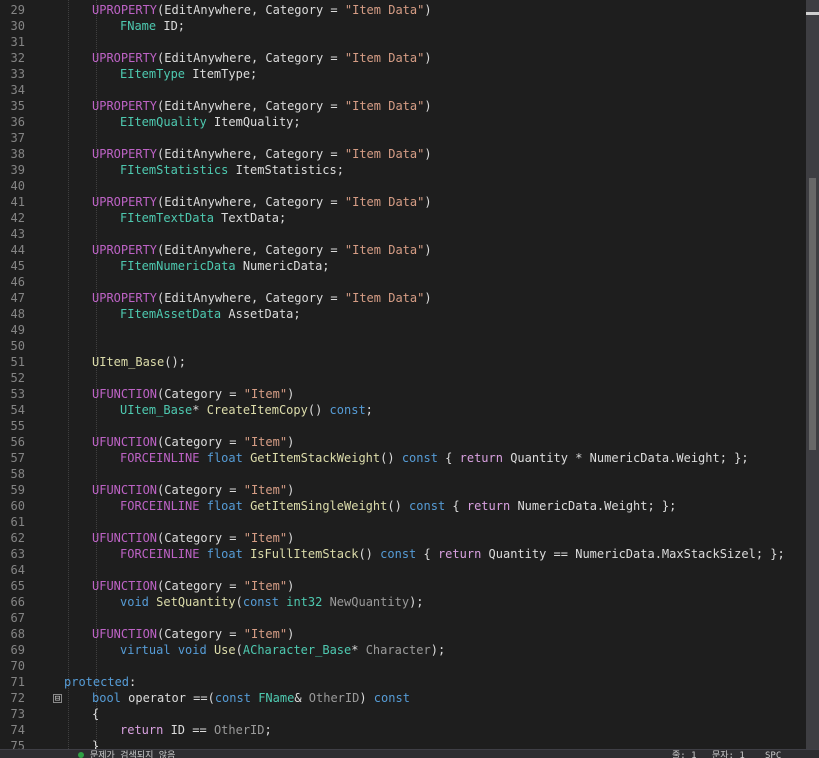 This screenshot has width=819, height=758. I want to click on code-line: 45 FItemNumericData NumericData;, so click(403, 266).